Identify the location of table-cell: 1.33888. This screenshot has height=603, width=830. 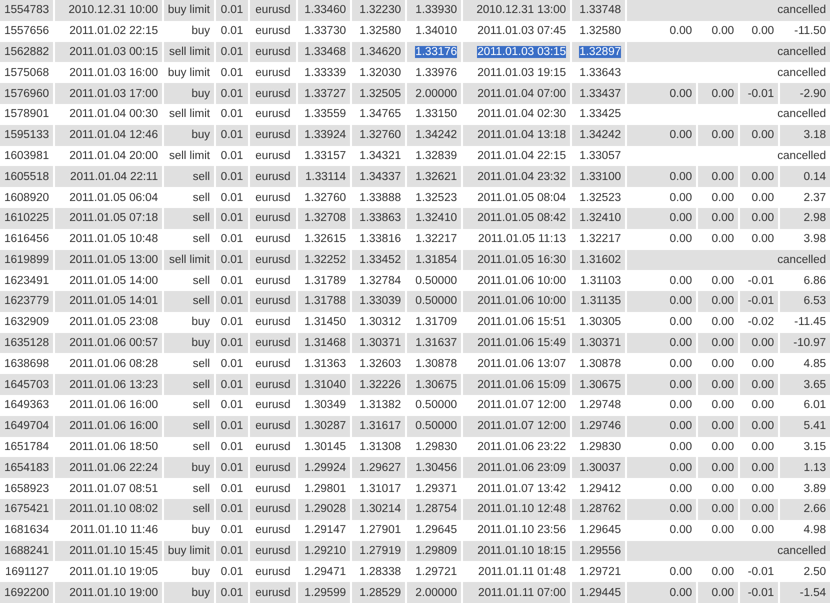
(380, 198).